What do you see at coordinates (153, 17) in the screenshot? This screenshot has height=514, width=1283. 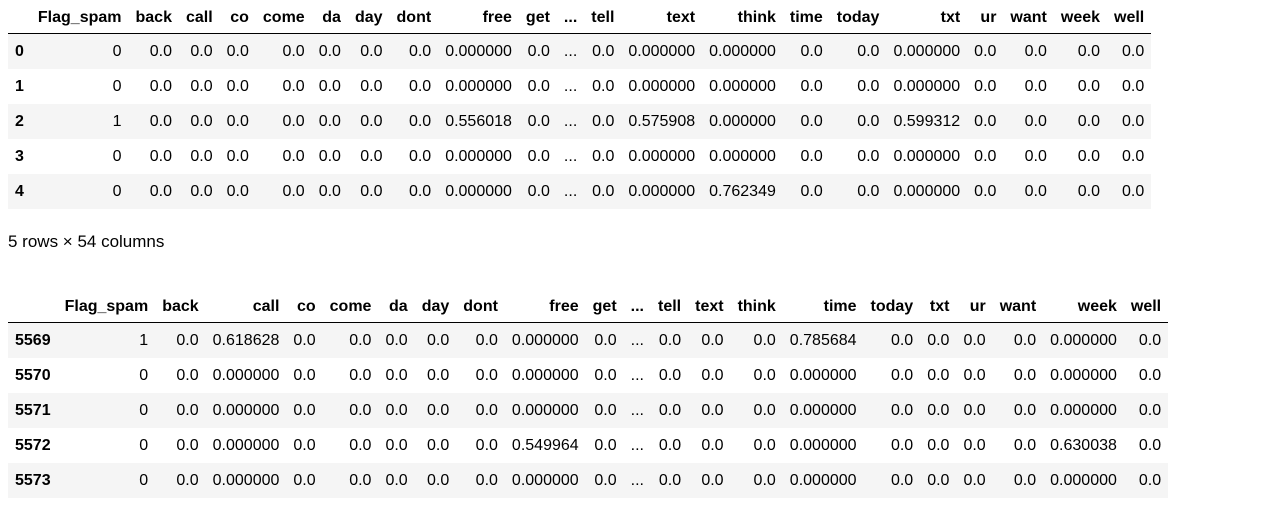 I see `column-header: back` at bounding box center [153, 17].